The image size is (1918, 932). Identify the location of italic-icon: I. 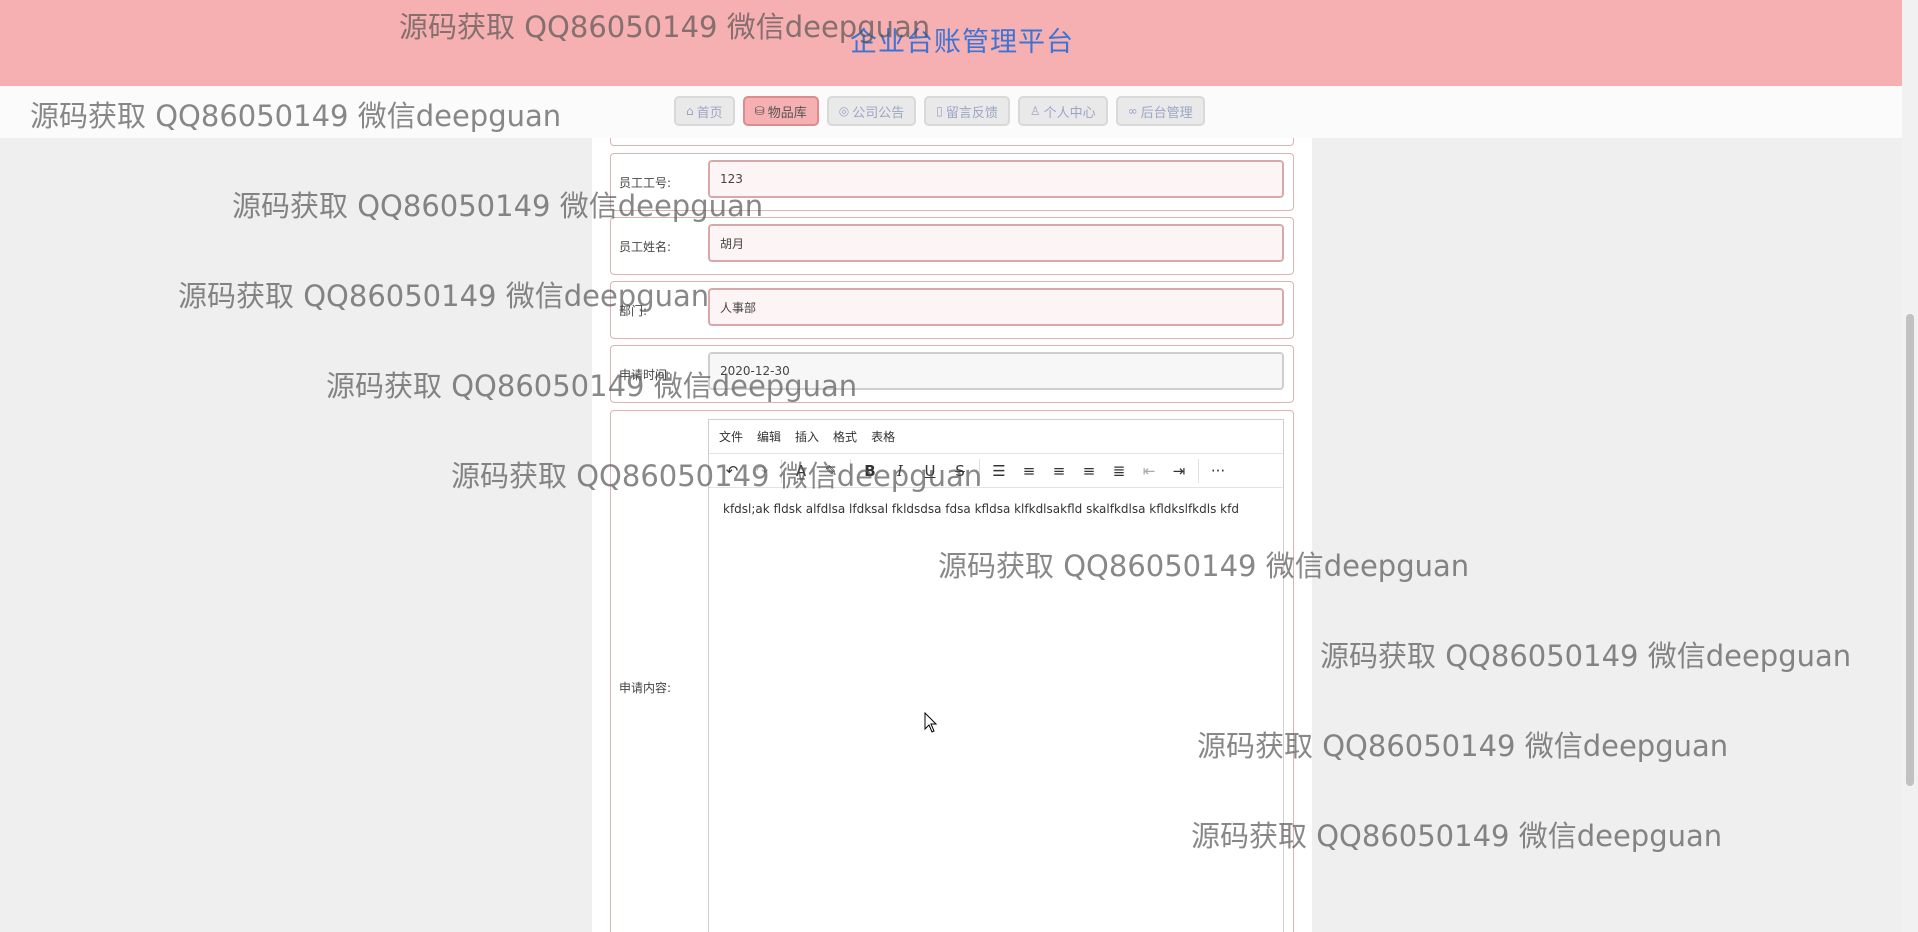
(900, 471).